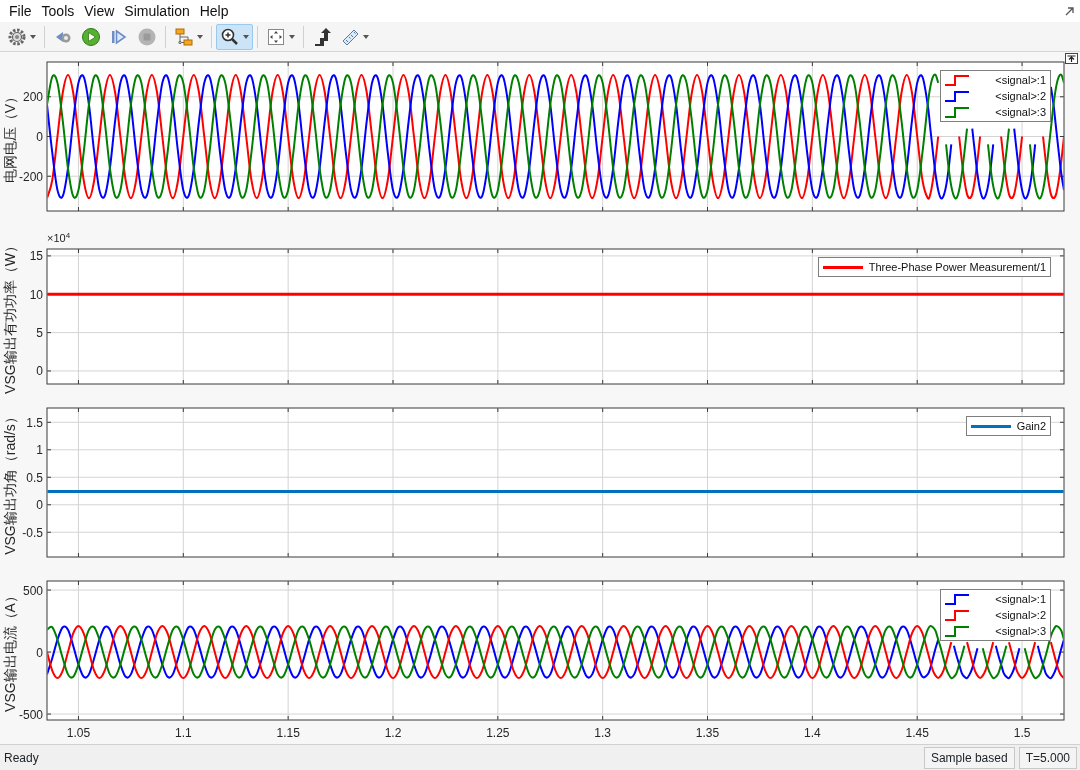 This screenshot has height=770, width=1080. I want to click on tick-label: 1.45, so click(917, 733).